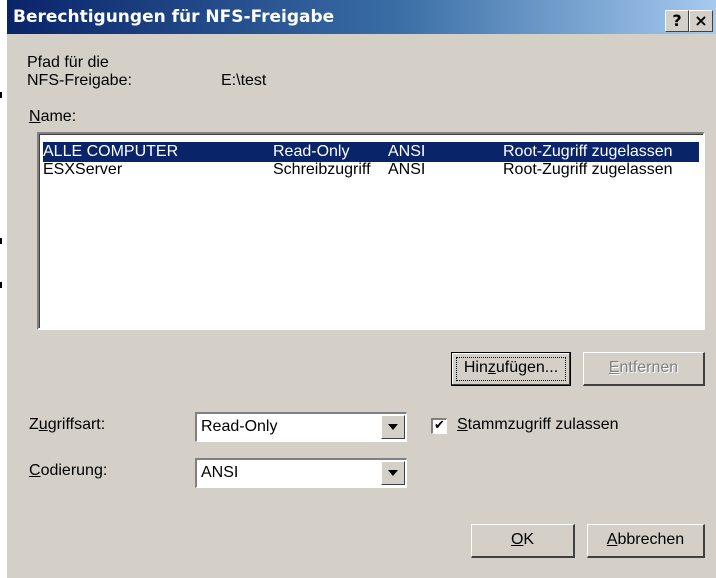  I want to click on title-bar: Berechtigungen für NFS-Freigabe ? ×, so click(361, 17).